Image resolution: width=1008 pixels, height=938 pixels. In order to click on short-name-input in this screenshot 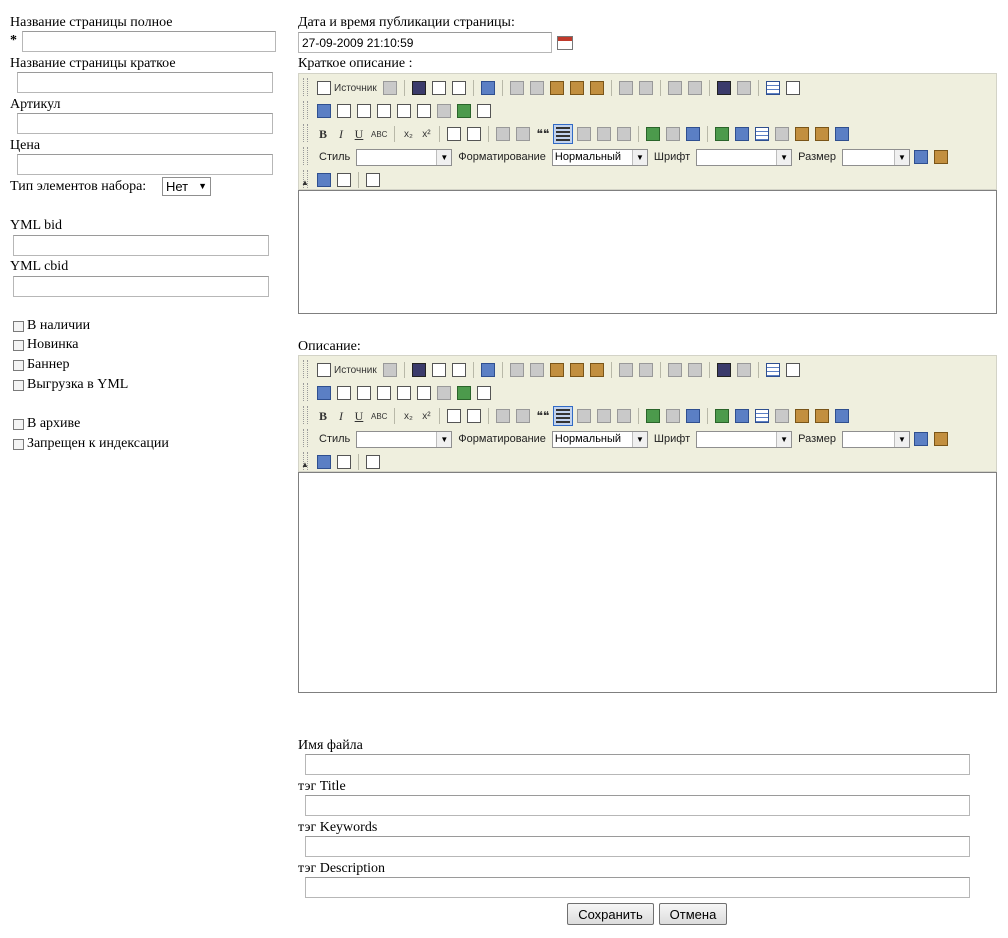, I will do `click(145, 82)`.